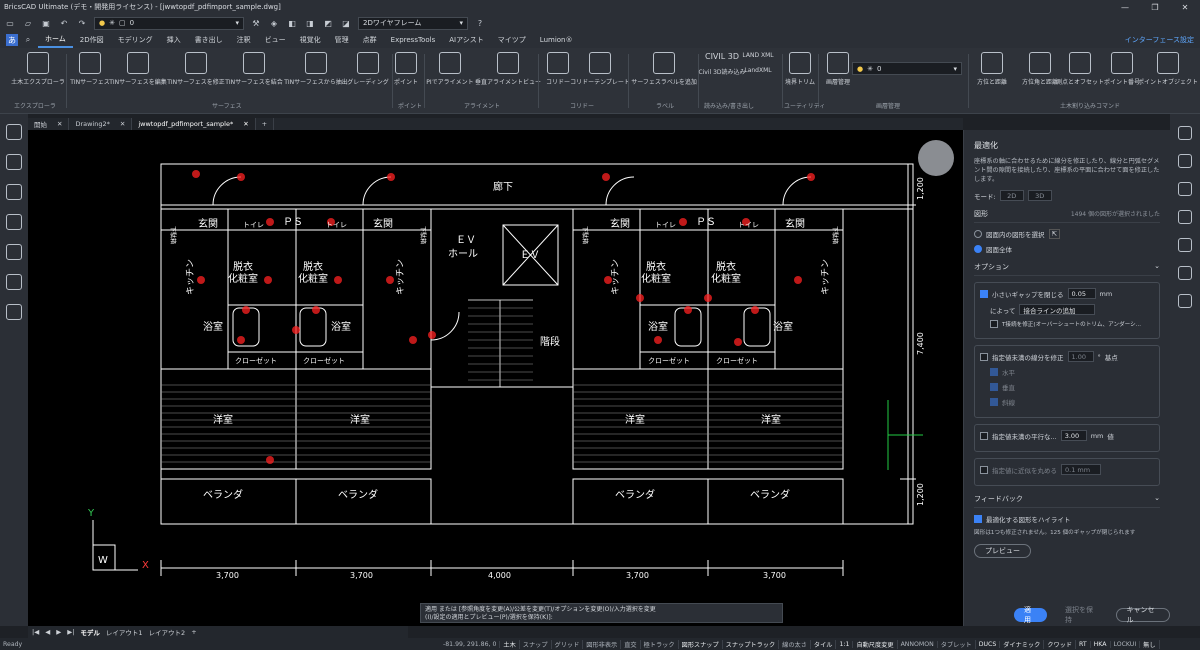 The image size is (1200, 650). I want to click on add-layout-icon: +, so click(193, 632).